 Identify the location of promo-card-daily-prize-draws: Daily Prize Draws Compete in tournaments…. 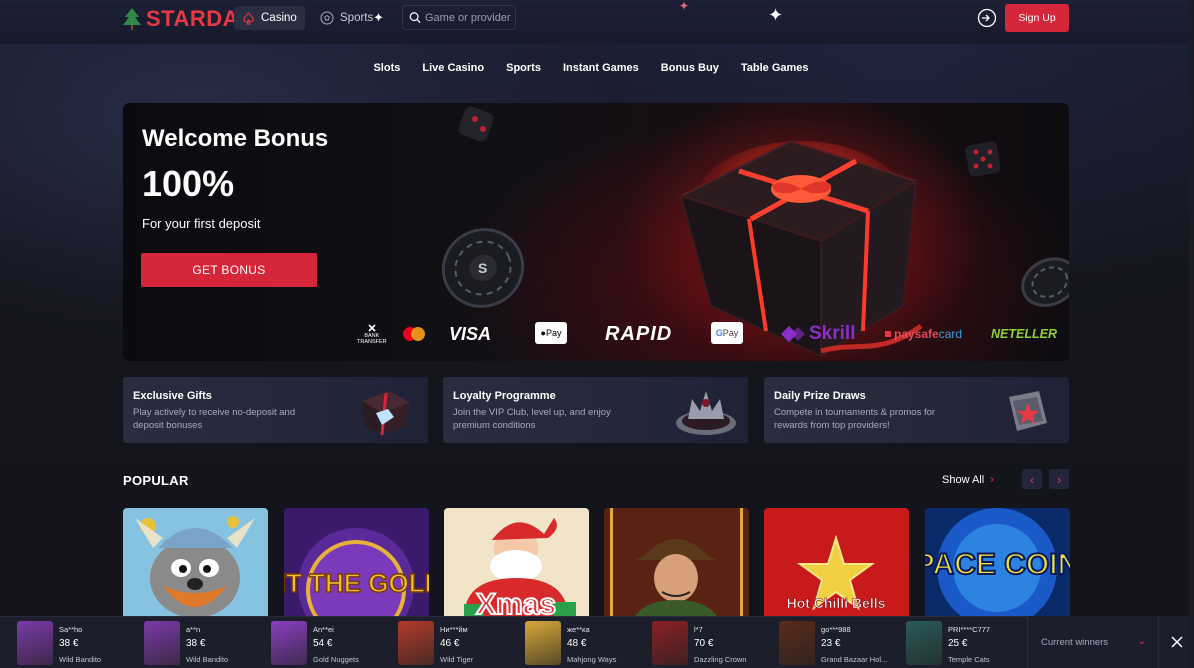
(916, 410).